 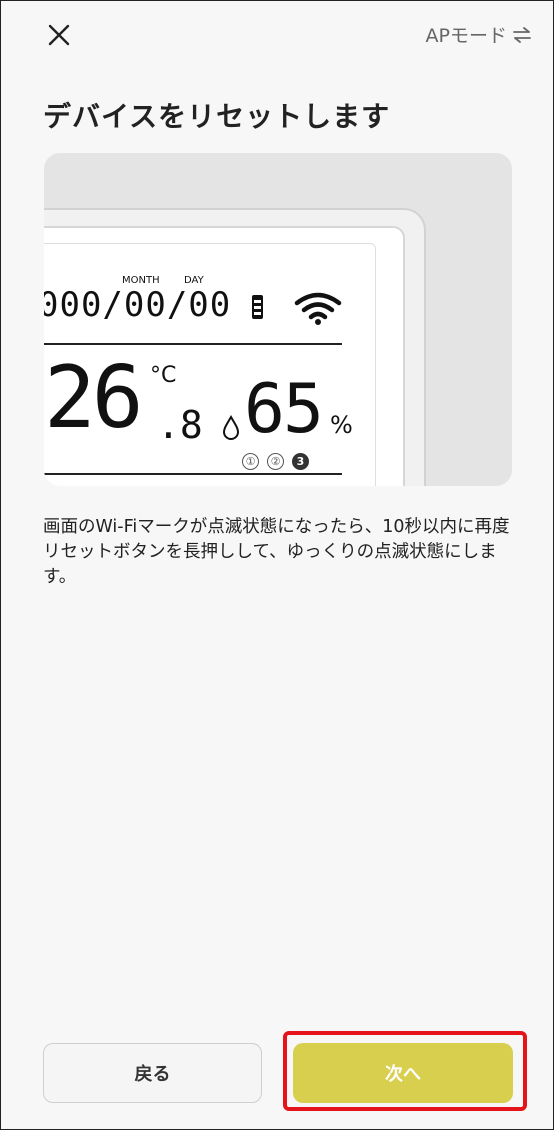 What do you see at coordinates (522, 34) in the screenshot?
I see `swap-arrows-icon` at bounding box center [522, 34].